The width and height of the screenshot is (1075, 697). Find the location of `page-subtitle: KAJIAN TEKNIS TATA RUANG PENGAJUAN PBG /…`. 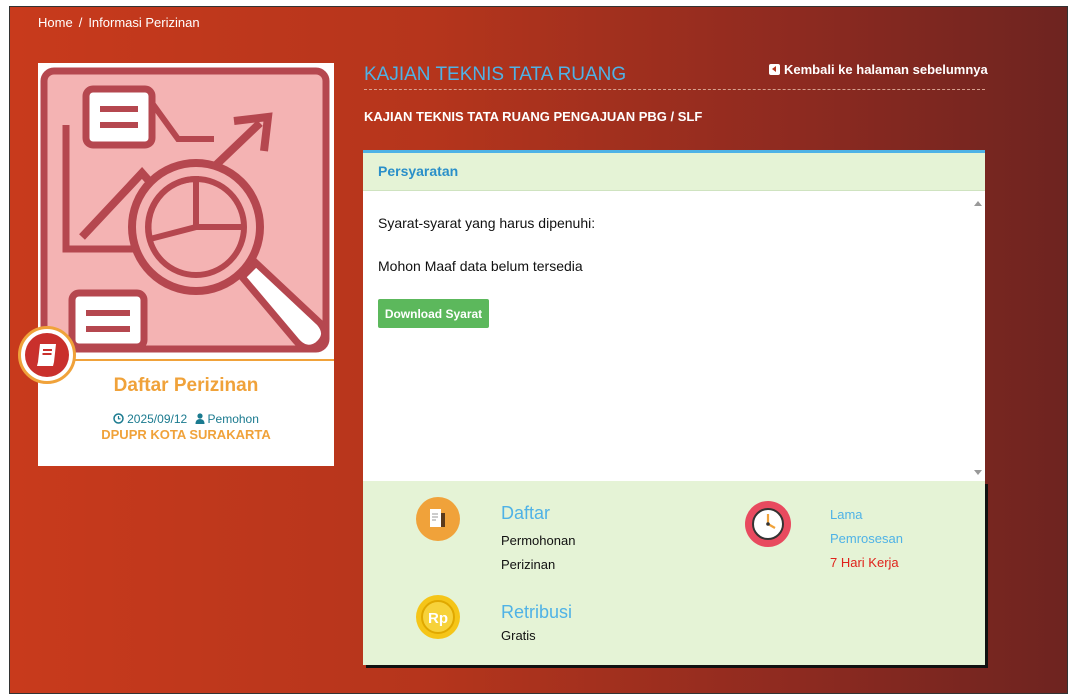

page-subtitle: KAJIAN TEKNIS TATA RUANG PENGAJUAN PBG /… is located at coordinates (533, 116).